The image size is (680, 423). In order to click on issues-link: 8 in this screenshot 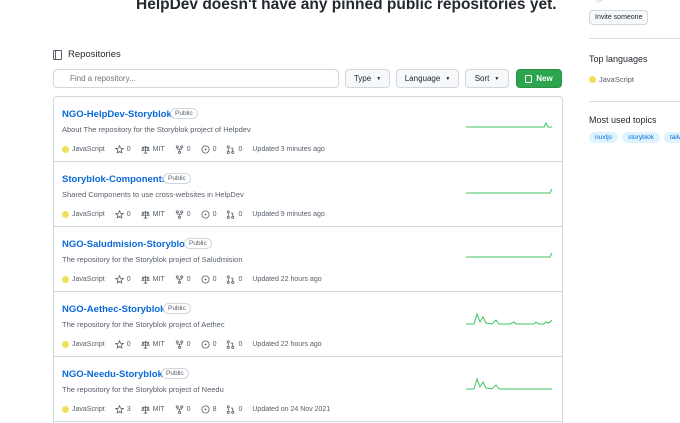, I will do `click(209, 409)`.